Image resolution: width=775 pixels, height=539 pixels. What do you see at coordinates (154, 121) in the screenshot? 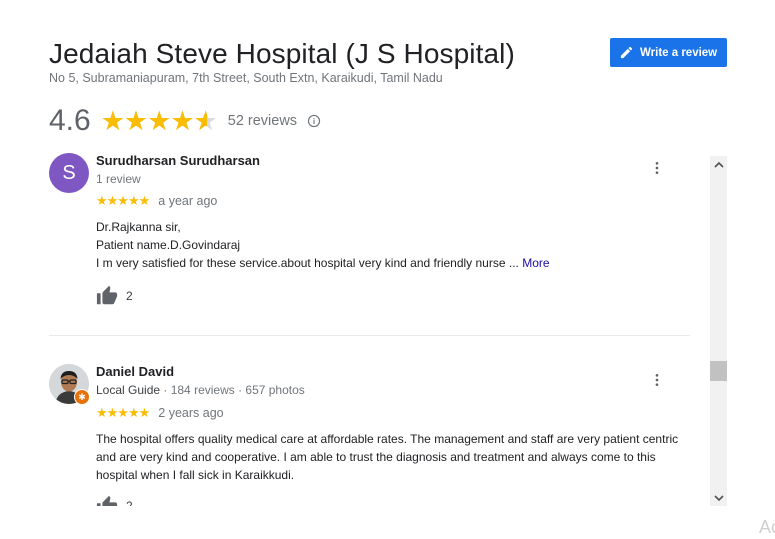
I see `average-stars-filled: ★★★★★` at bounding box center [154, 121].